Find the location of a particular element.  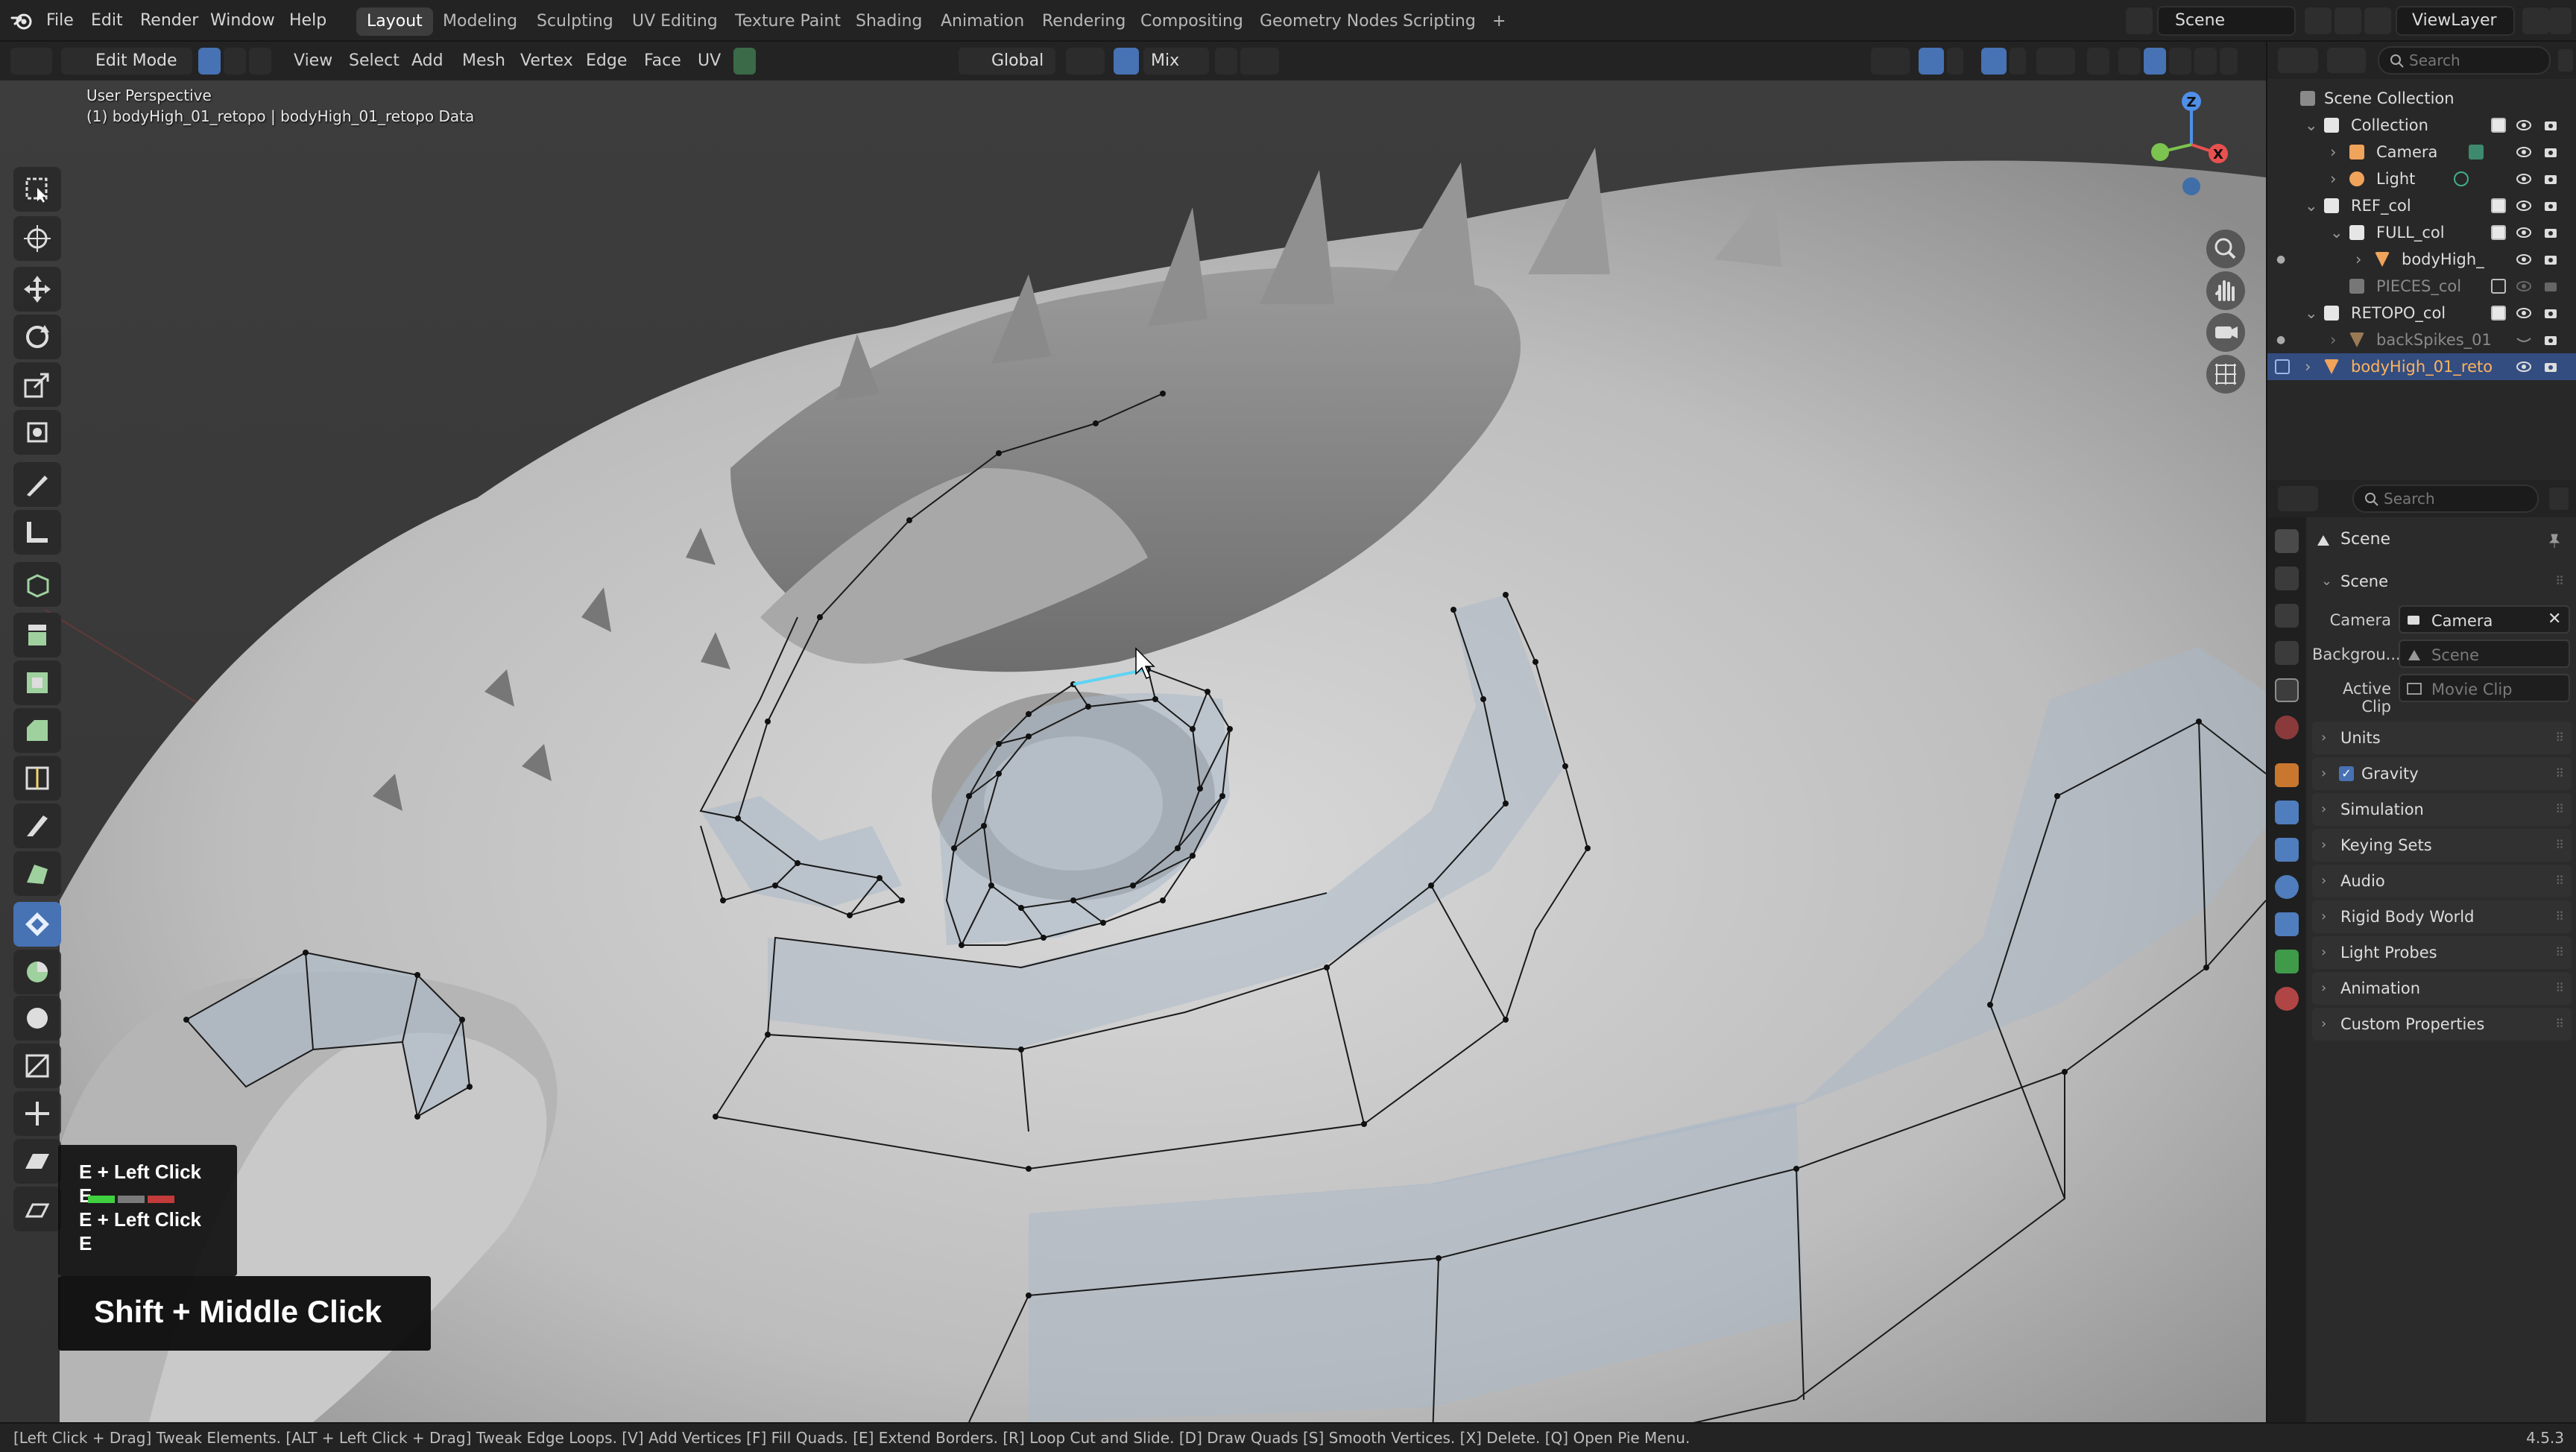

panel-keying-sets: › Keying Sets ⠿ is located at coordinates (2442, 845).